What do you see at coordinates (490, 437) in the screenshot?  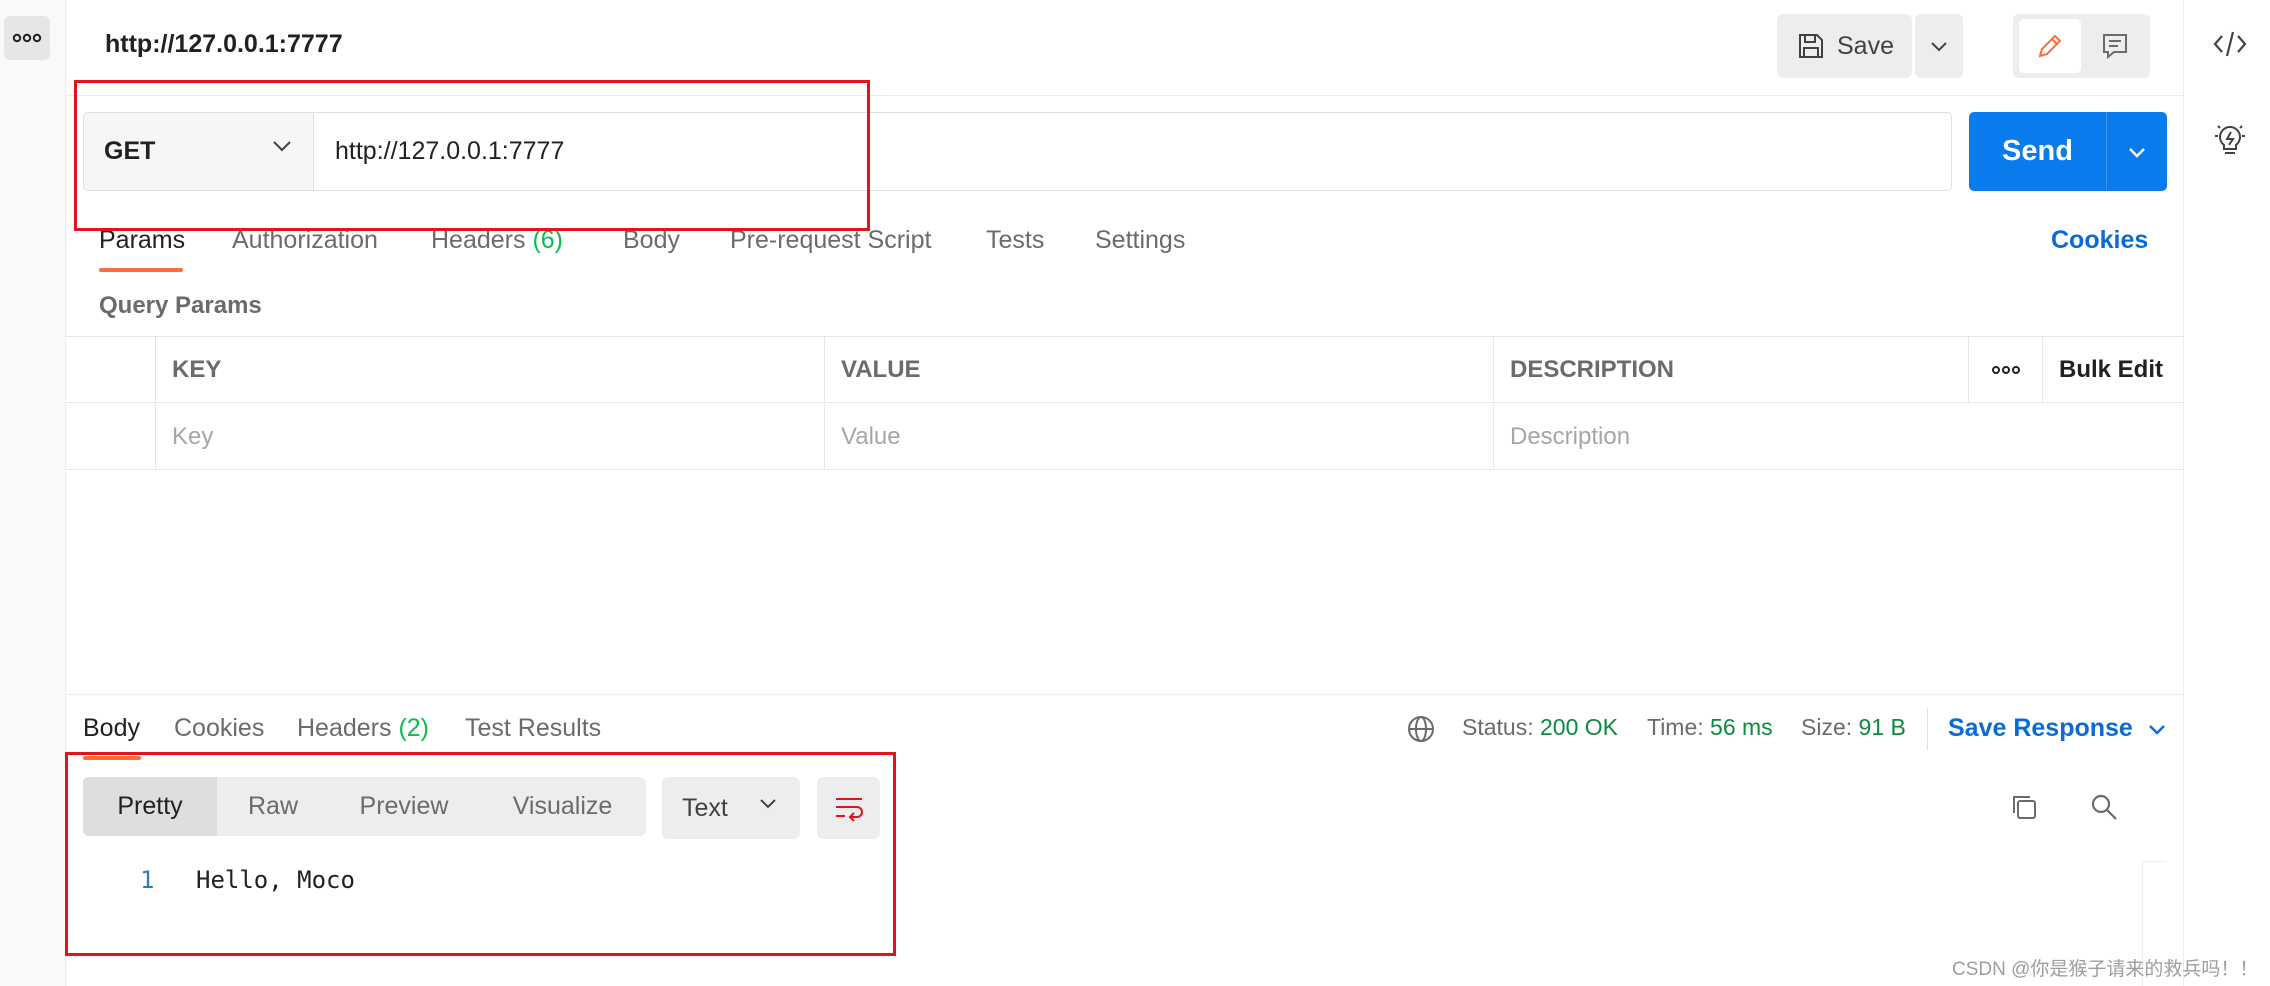 I see `key-input: Key` at bounding box center [490, 437].